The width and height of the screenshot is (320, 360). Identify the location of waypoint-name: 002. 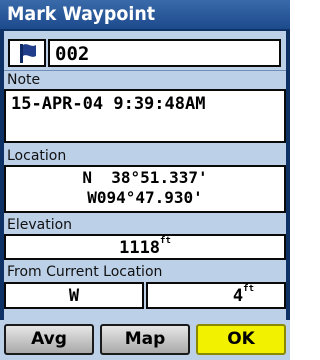
(72, 54).